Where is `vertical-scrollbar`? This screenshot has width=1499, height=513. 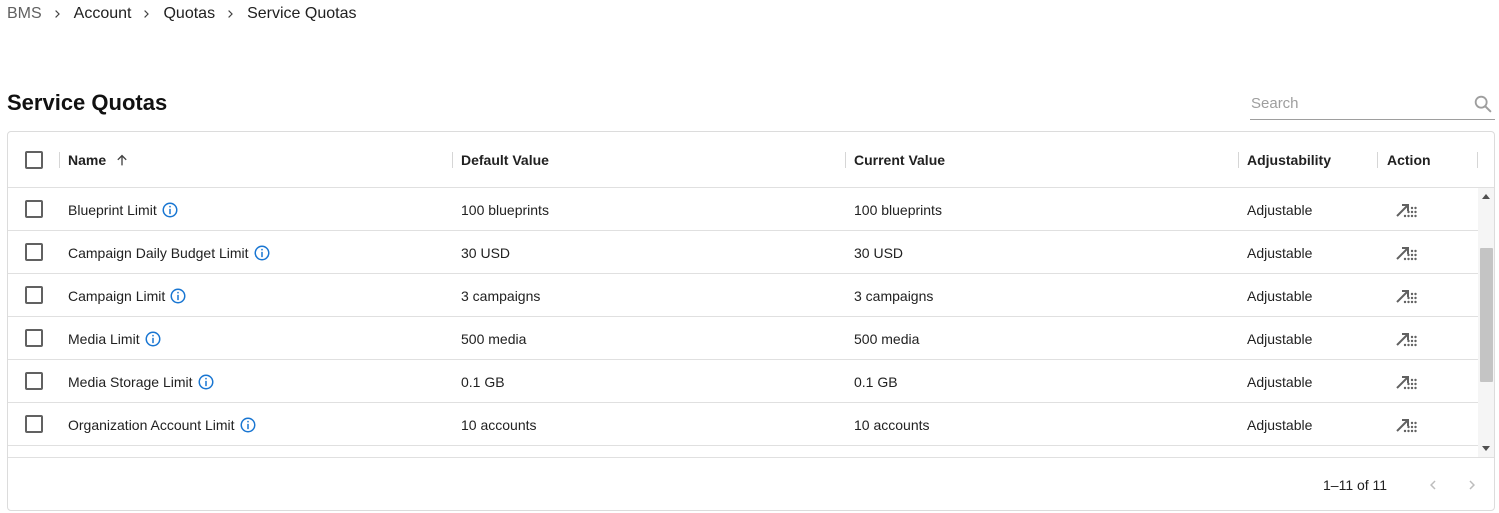
vertical-scrollbar is located at coordinates (1486, 322).